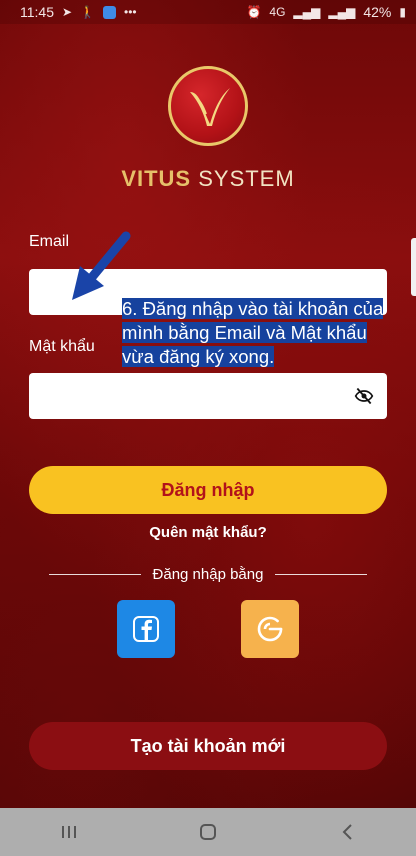 The width and height of the screenshot is (416, 856). I want to click on google-login-button, so click(270, 629).